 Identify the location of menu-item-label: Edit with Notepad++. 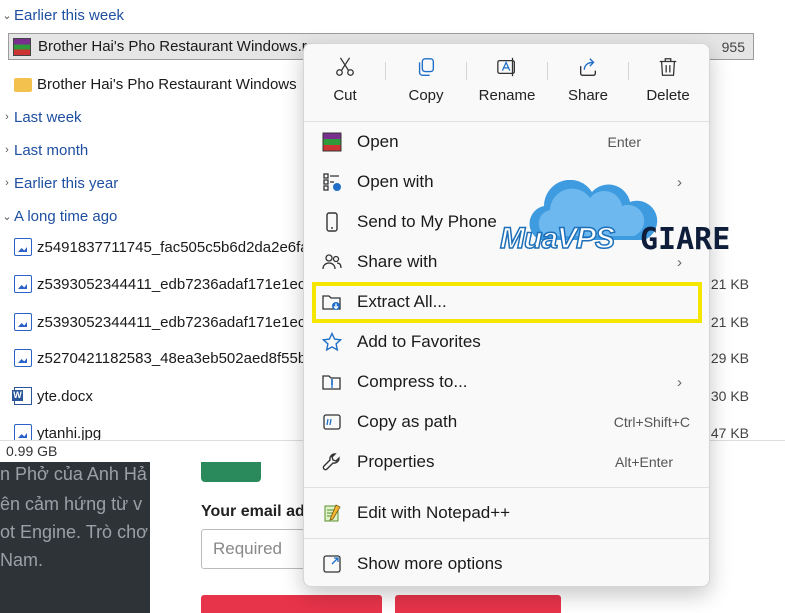
(434, 512).